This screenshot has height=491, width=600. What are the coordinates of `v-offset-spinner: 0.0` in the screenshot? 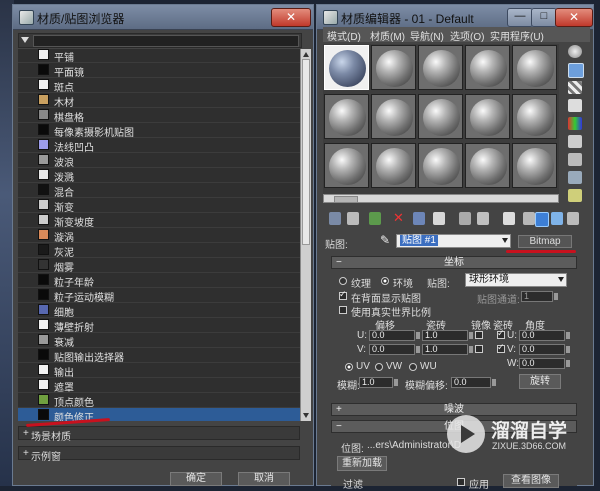 It's located at (394, 349).